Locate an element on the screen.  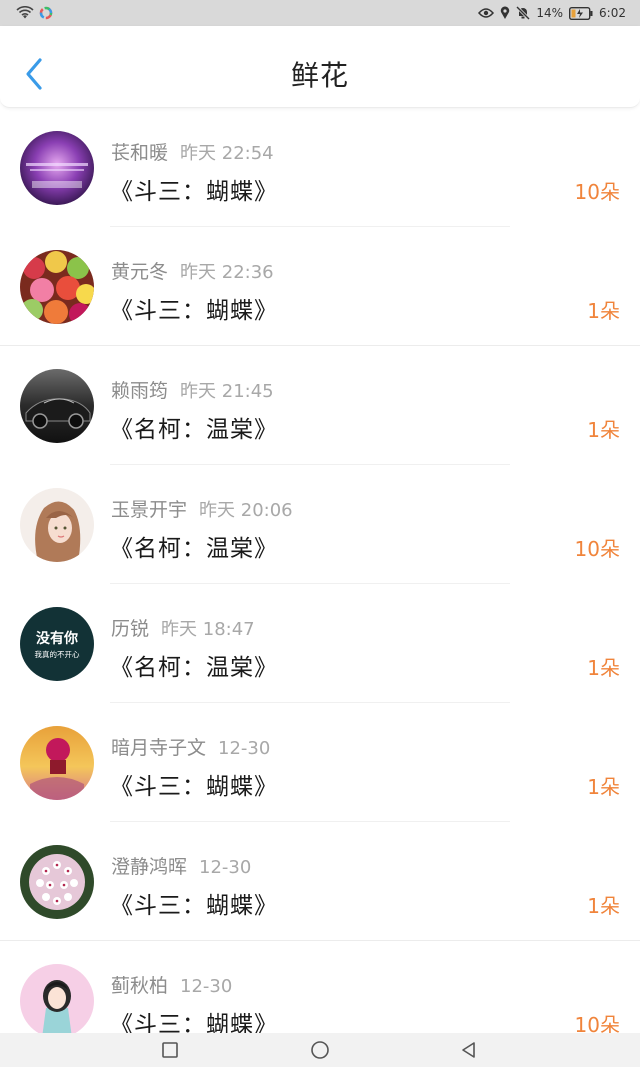
back-icon is located at coordinates (469, 1053).